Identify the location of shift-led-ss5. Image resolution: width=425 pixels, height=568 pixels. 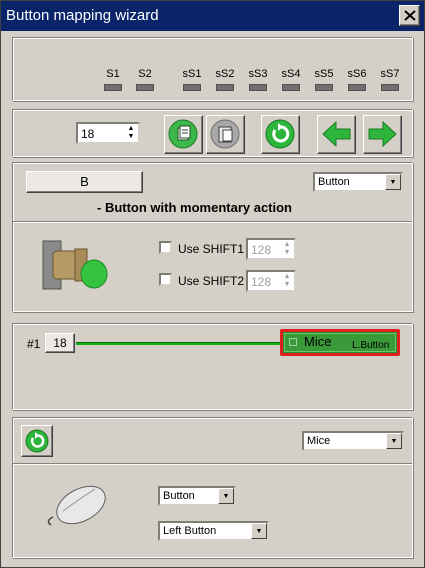
(324, 87).